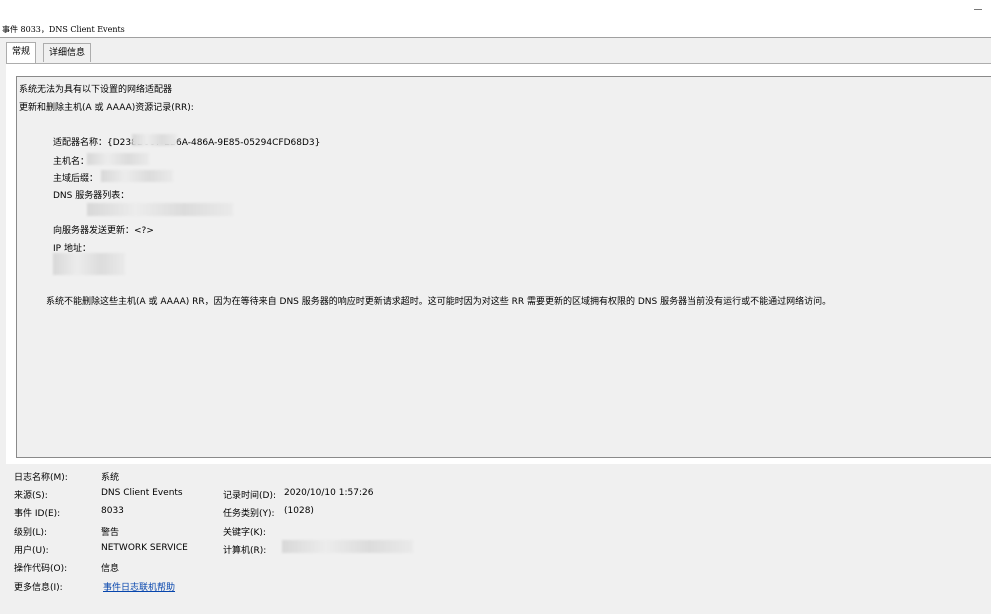 The image size is (991, 614). I want to click on user-value: NETWORK SERVICE, so click(144, 548).